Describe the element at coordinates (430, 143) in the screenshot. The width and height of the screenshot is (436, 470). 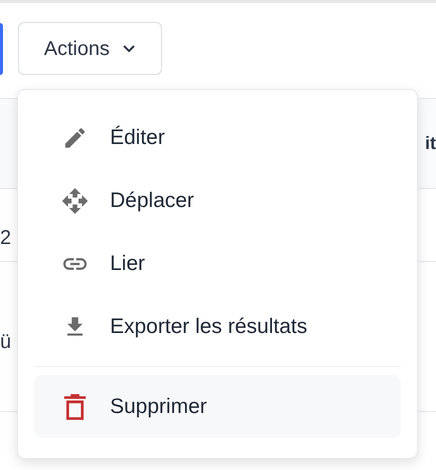
I see `column-header: it` at that location.